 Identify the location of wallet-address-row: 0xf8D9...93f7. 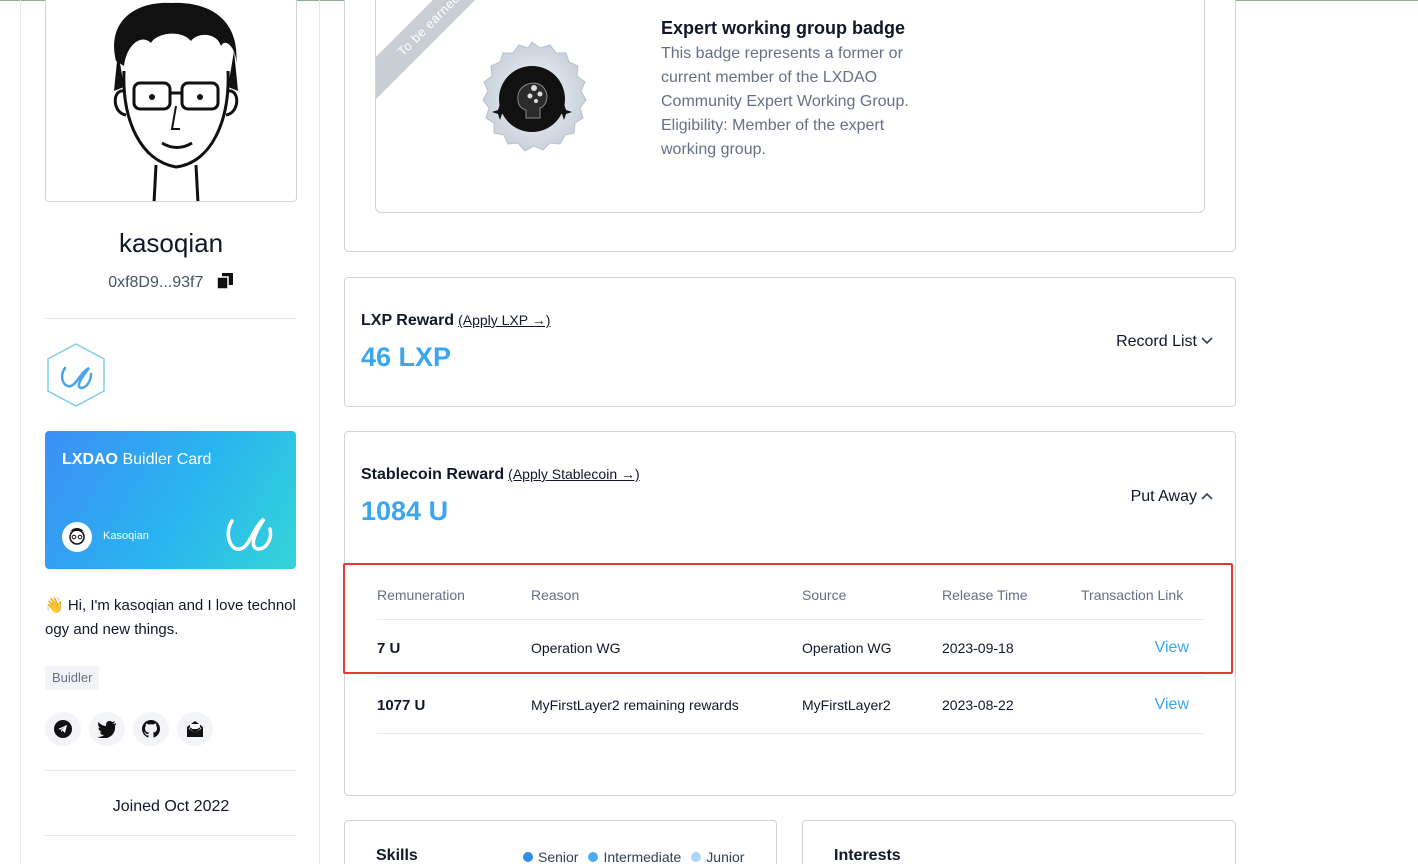
(171, 283).